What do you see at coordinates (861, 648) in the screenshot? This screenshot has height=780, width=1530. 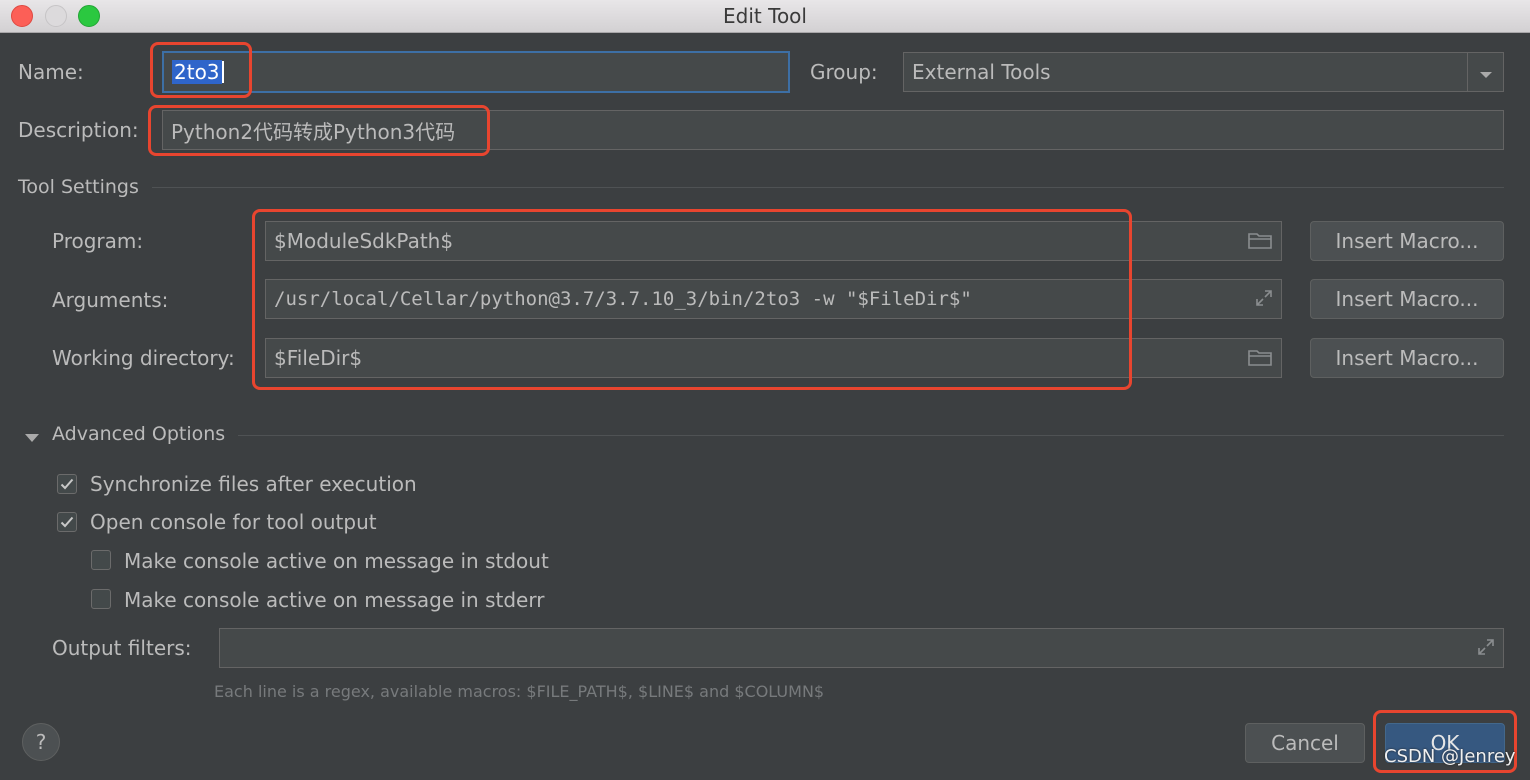 I see `output-filters-input` at bounding box center [861, 648].